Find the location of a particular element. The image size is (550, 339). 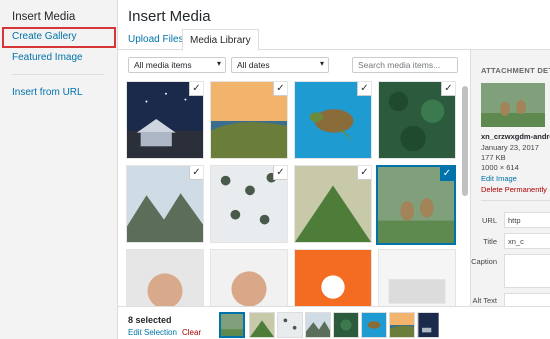

details-heading: ATTACHMENT DETA is located at coordinates (515, 70).